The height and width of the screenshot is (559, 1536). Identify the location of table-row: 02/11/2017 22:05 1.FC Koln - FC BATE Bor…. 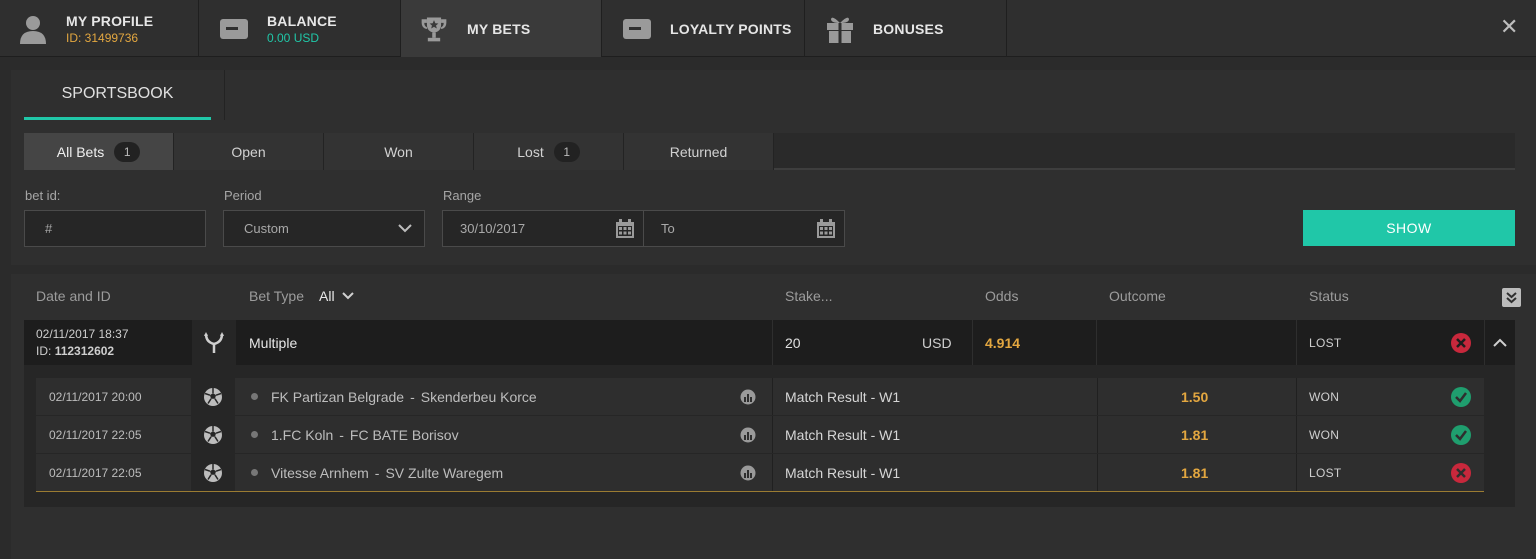
(760, 434).